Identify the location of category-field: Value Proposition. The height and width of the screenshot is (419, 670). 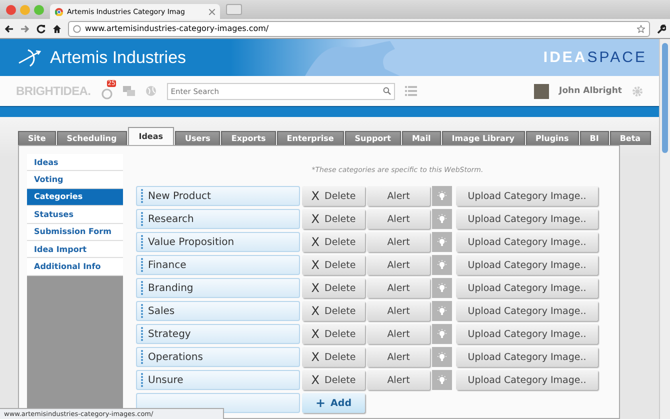
(218, 242).